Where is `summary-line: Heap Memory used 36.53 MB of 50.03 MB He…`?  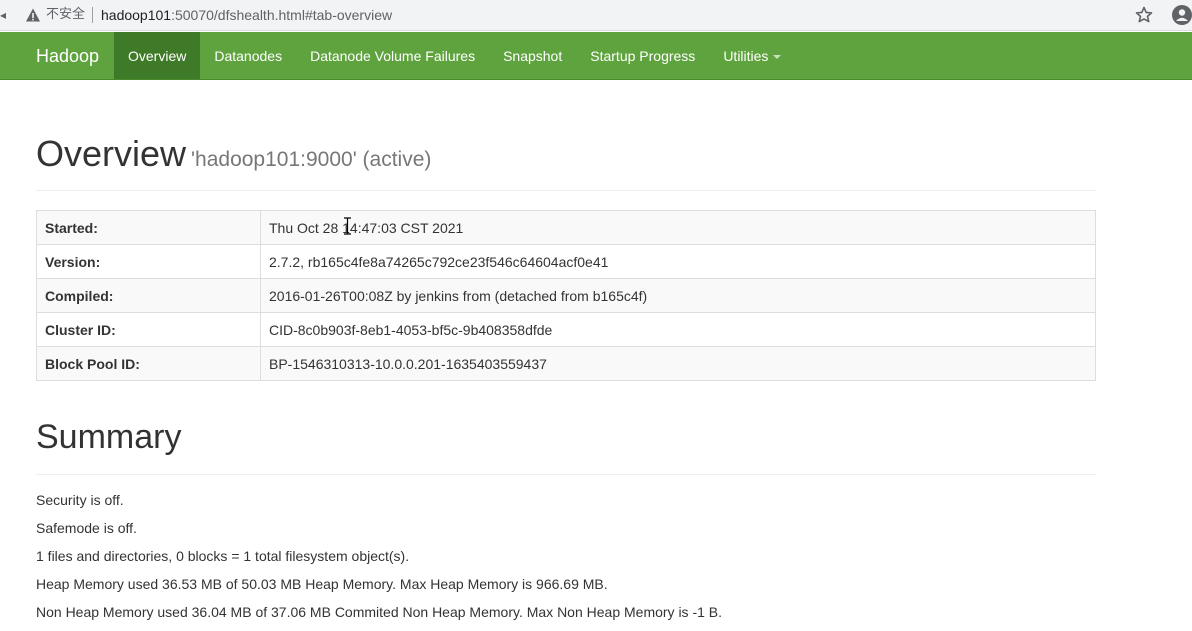 summary-line: Heap Memory used 36.53 MB of 50.03 MB He… is located at coordinates (322, 584).